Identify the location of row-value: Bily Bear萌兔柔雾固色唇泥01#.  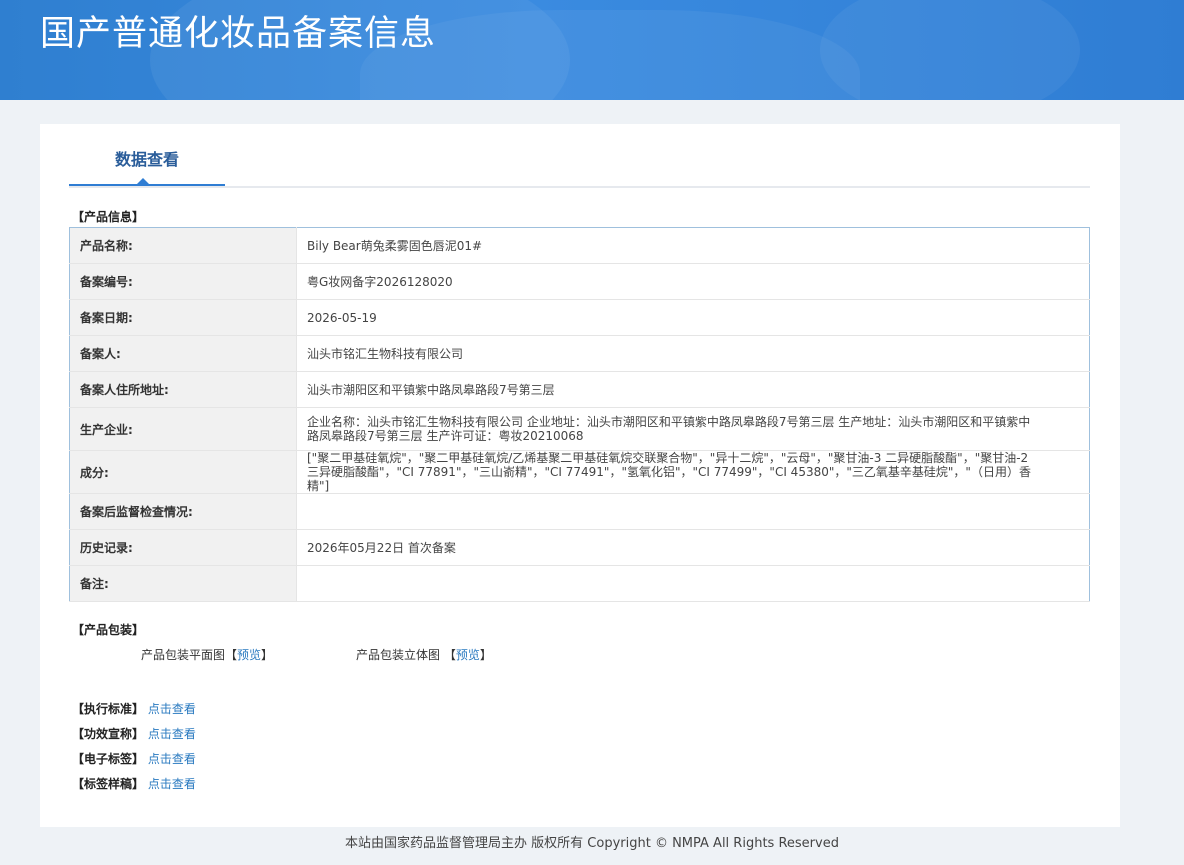
(693, 245).